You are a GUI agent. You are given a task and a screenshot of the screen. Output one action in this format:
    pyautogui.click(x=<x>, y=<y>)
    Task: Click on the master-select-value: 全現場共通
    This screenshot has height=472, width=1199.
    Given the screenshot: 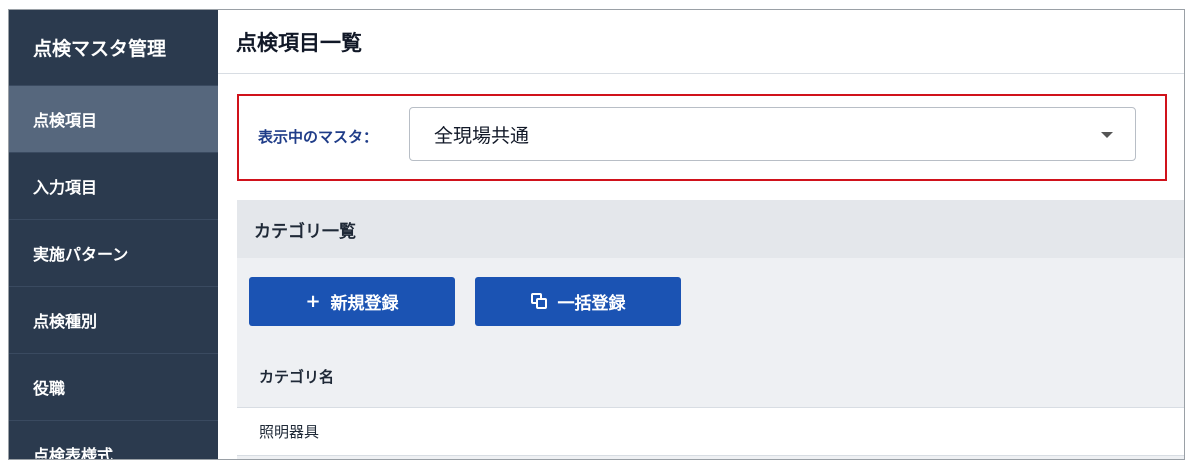 What is the action you would take?
    pyautogui.click(x=482, y=135)
    